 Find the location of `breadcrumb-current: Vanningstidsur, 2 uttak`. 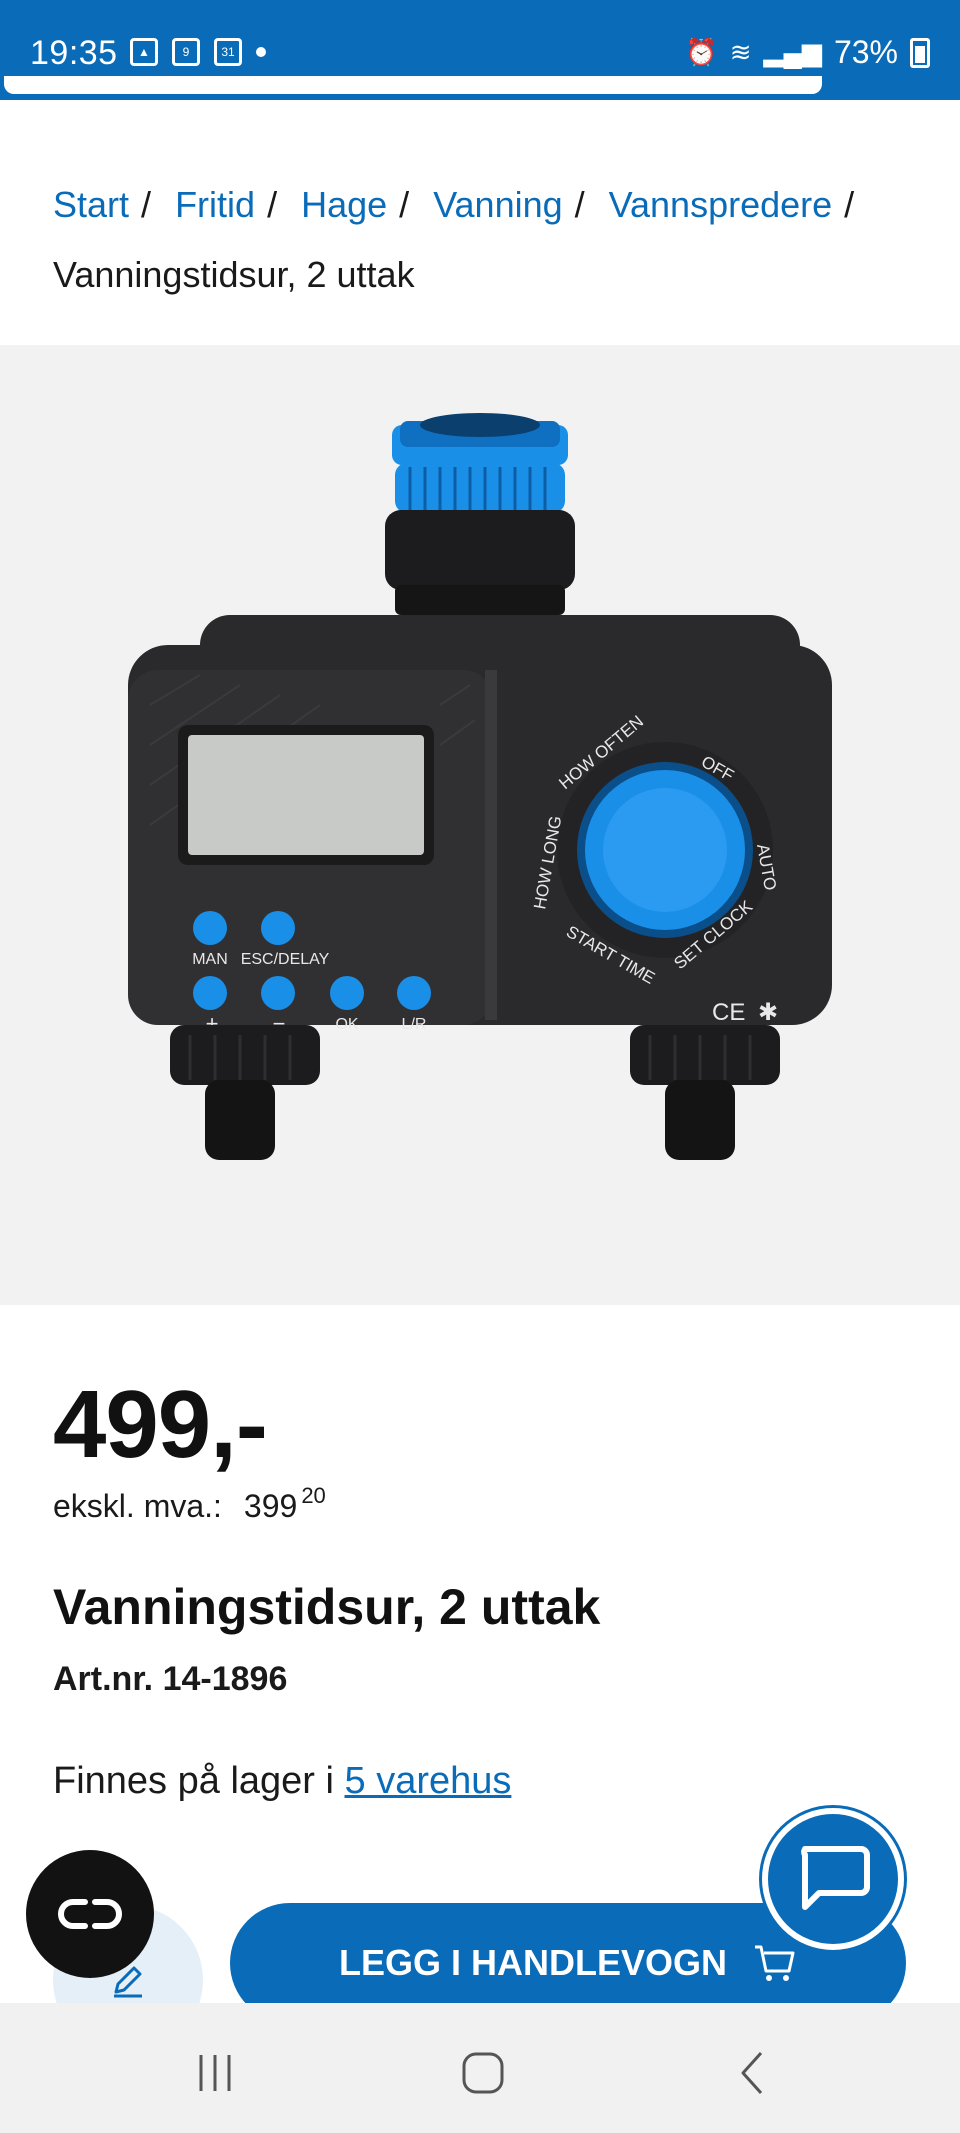

breadcrumb-current: Vanningstidsur, 2 uttak is located at coordinates (234, 274).